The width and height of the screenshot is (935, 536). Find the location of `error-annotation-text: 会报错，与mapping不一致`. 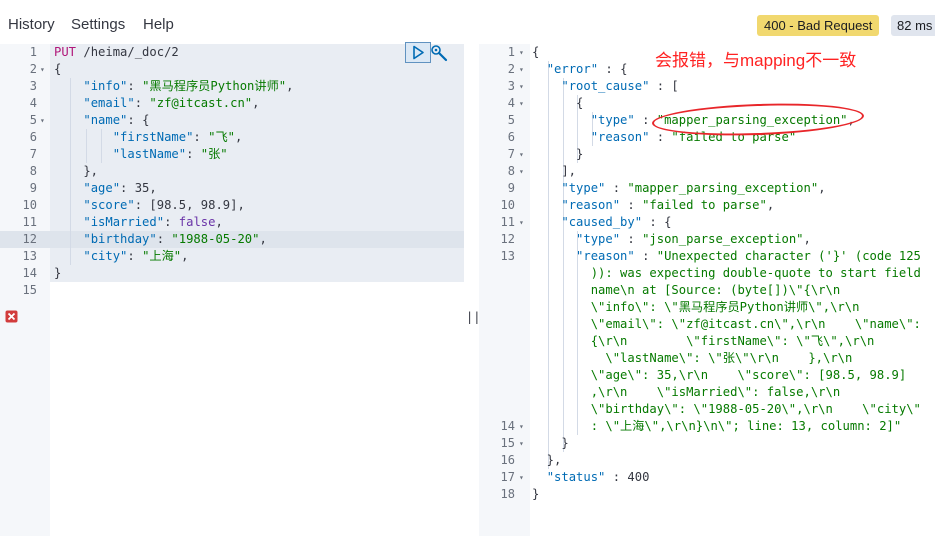

error-annotation-text: 会报错，与mapping不一致 is located at coordinates (756, 60).